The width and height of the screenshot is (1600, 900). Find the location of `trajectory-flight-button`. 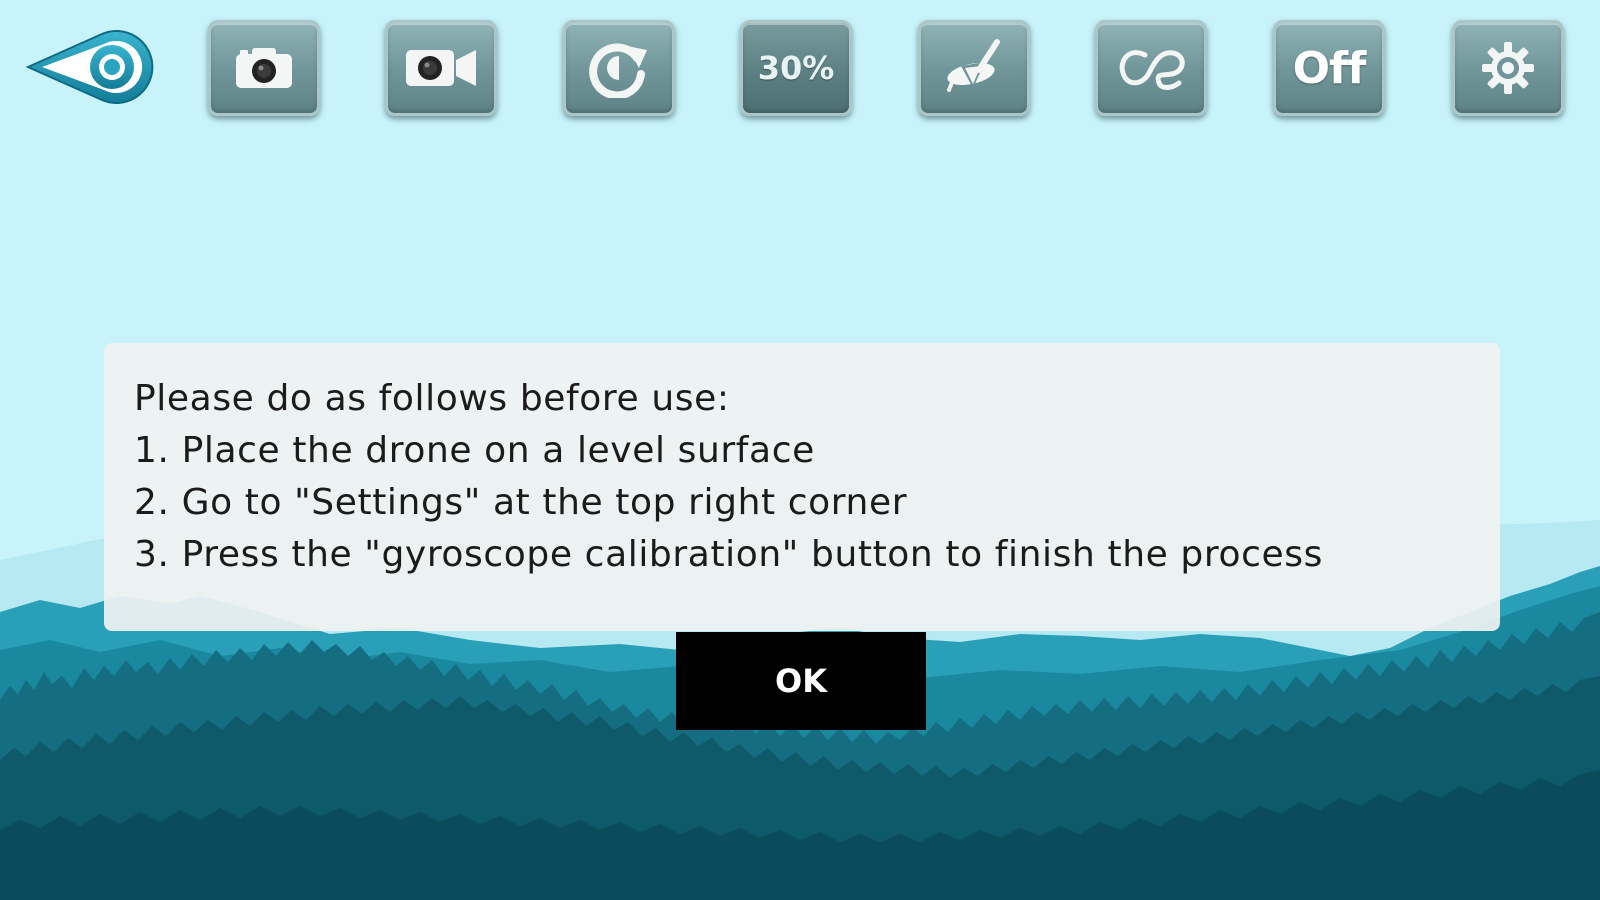

trajectory-flight-button is located at coordinates (1151, 68).